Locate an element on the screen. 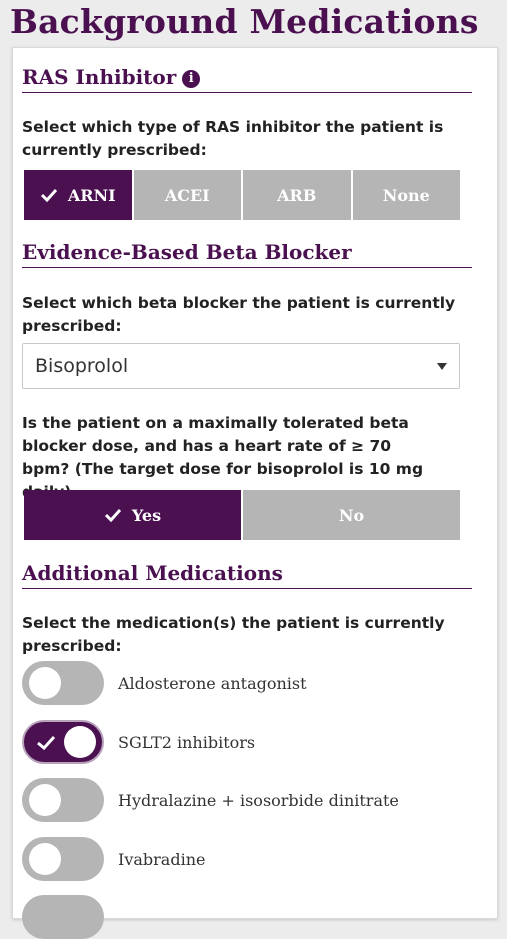 Image resolution: width=507 pixels, height=939 pixels. medication-row-hydralazine: Hydralazine + isosorbide dinitrate is located at coordinates (210, 800).